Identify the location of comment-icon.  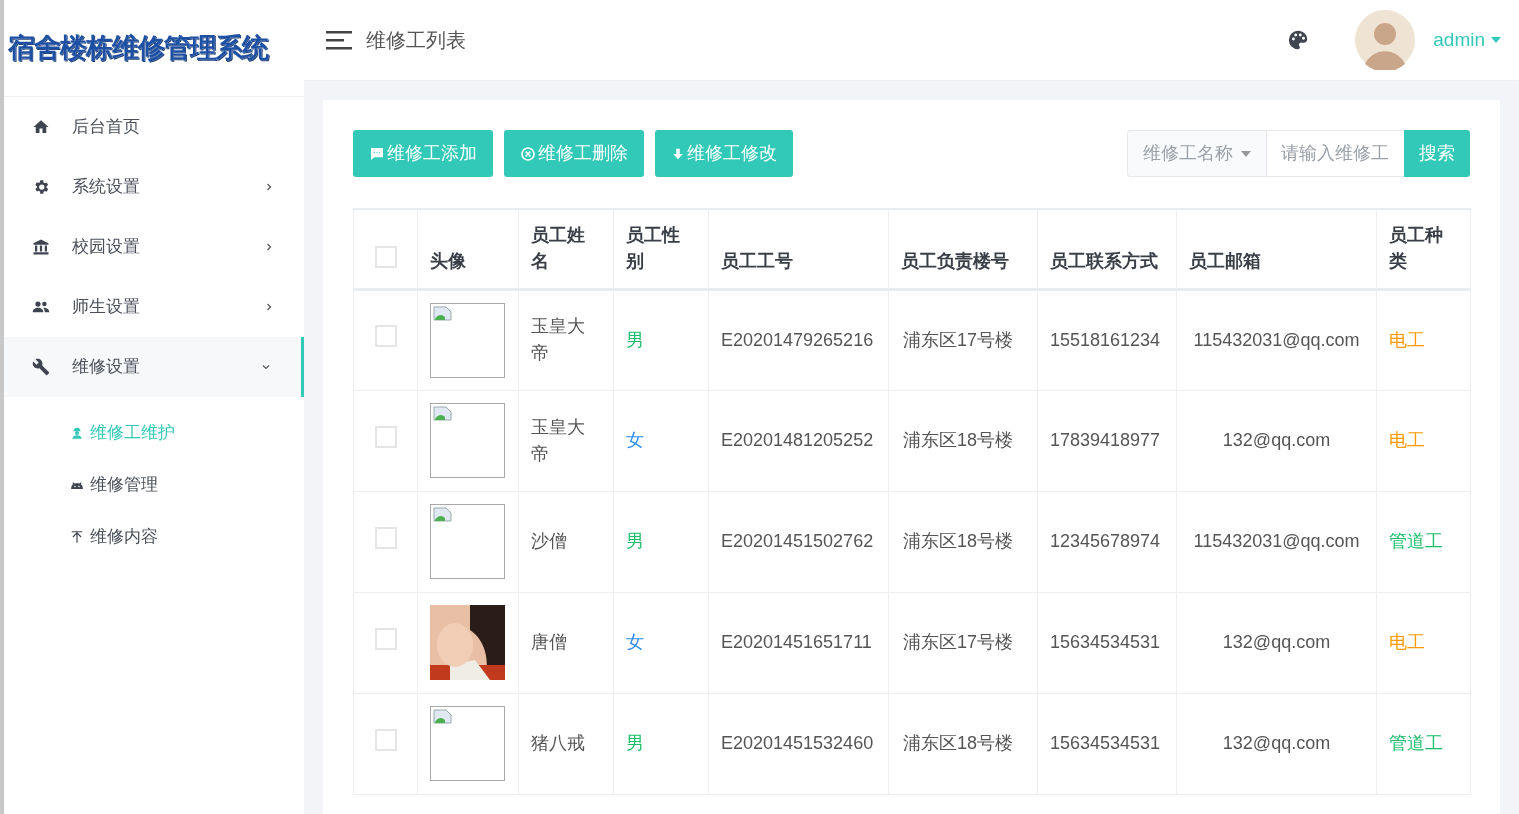
(377, 153).